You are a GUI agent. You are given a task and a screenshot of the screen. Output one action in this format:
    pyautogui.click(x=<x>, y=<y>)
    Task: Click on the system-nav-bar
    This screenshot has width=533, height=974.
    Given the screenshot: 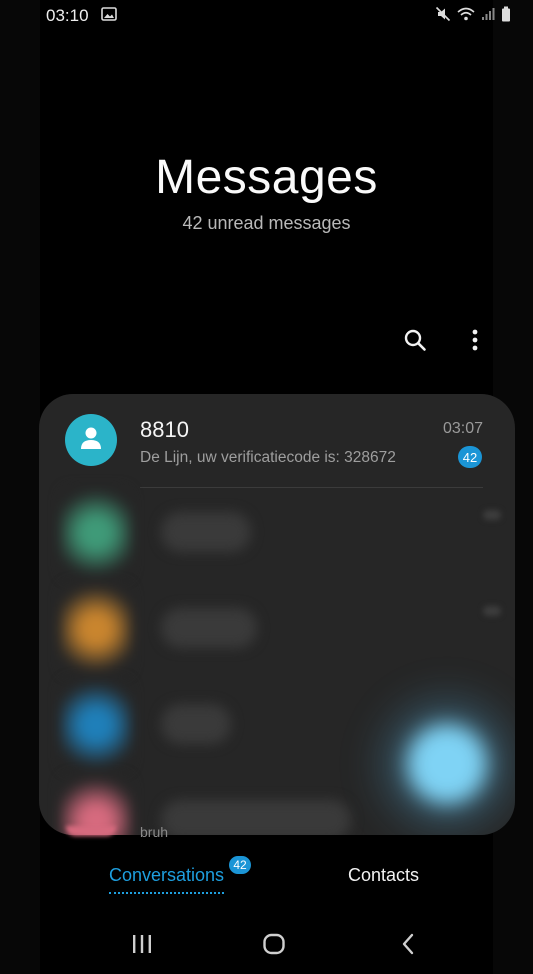 What is the action you would take?
    pyautogui.click(x=266, y=944)
    